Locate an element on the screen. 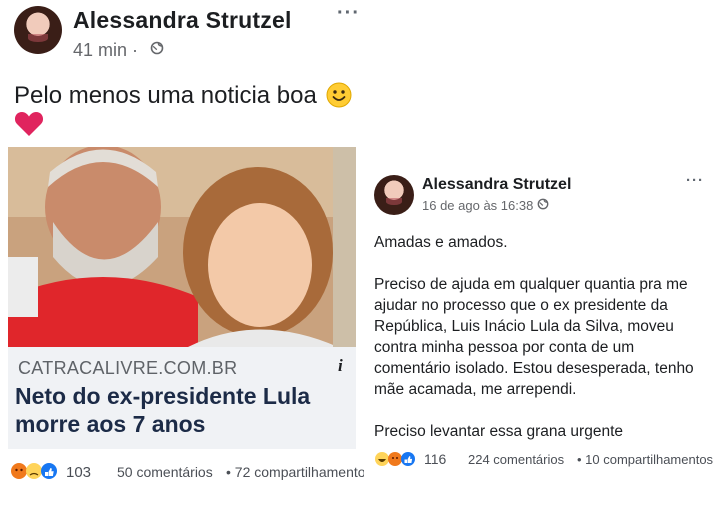 Image resolution: width=720 pixels, height=506 pixels. reaction-bar: 103 50 comentários • 72 compartilhamento is located at coordinates (188, 471).